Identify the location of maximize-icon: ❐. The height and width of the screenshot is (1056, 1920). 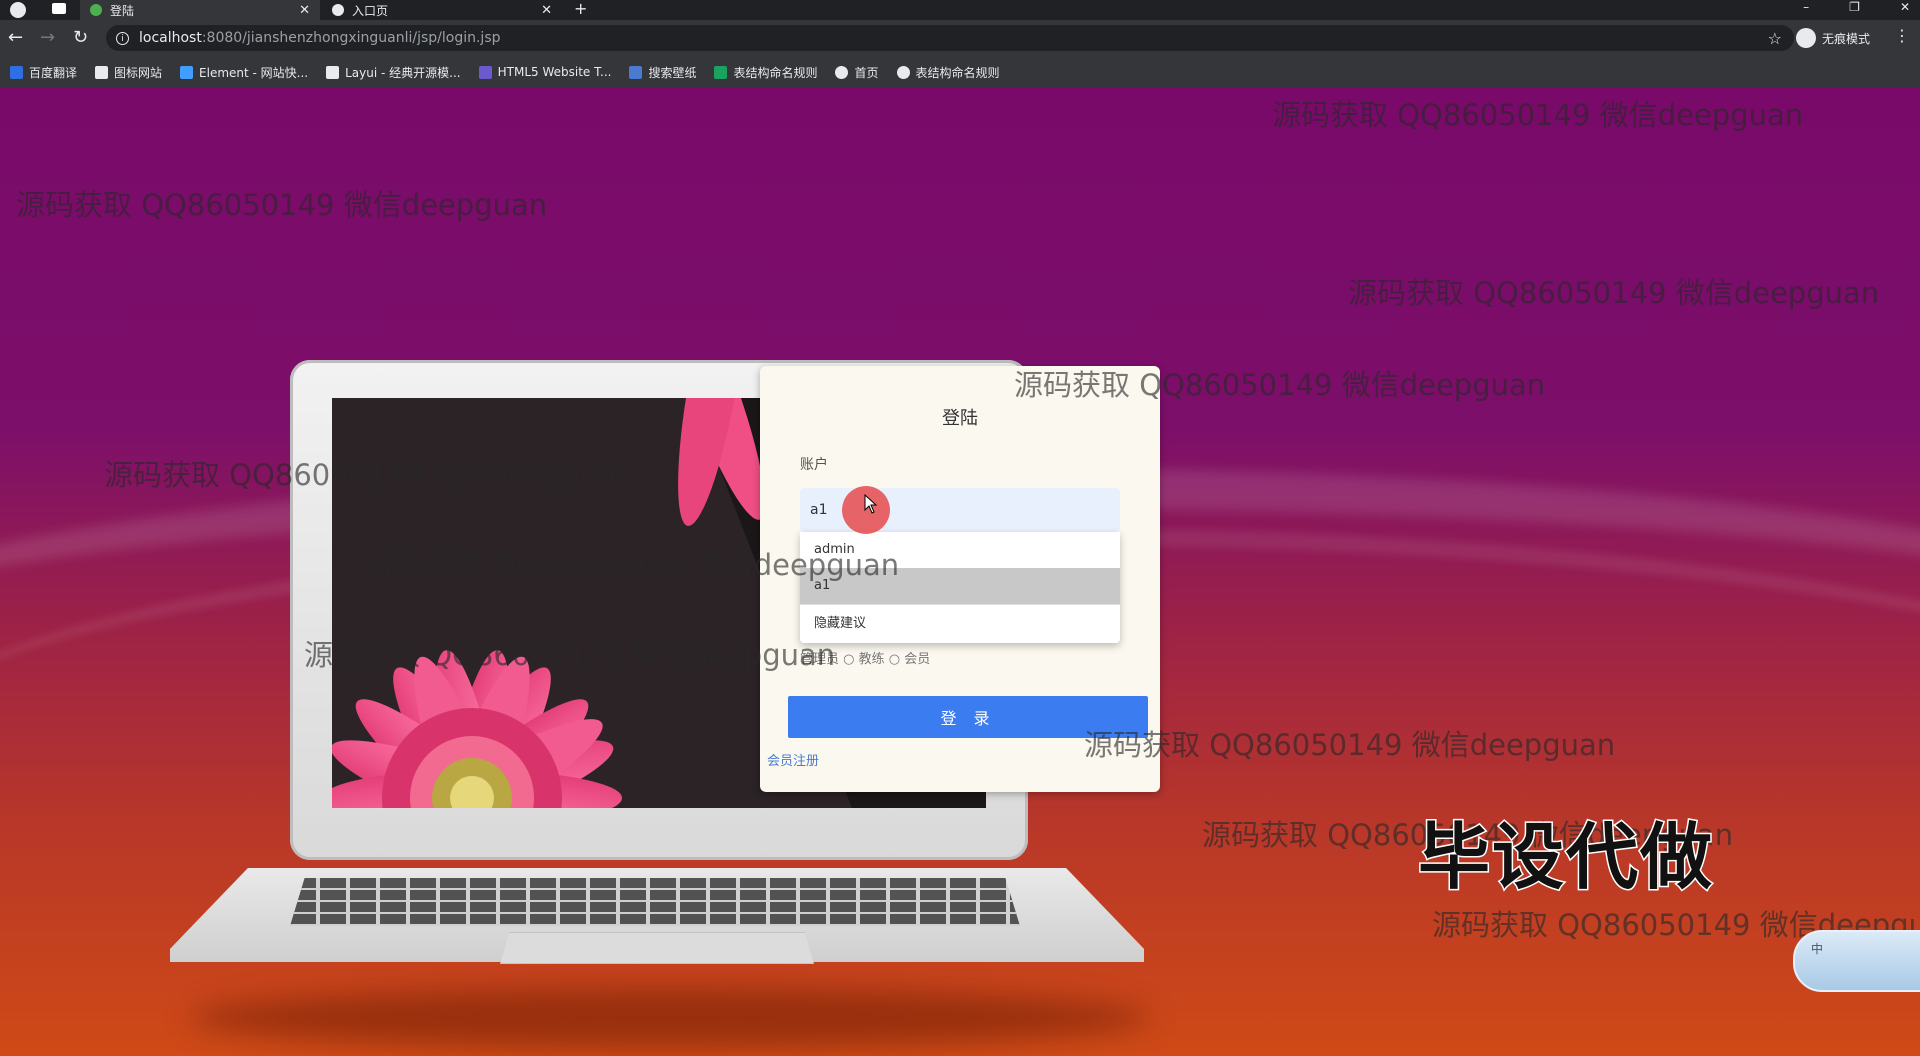
(1854, 7).